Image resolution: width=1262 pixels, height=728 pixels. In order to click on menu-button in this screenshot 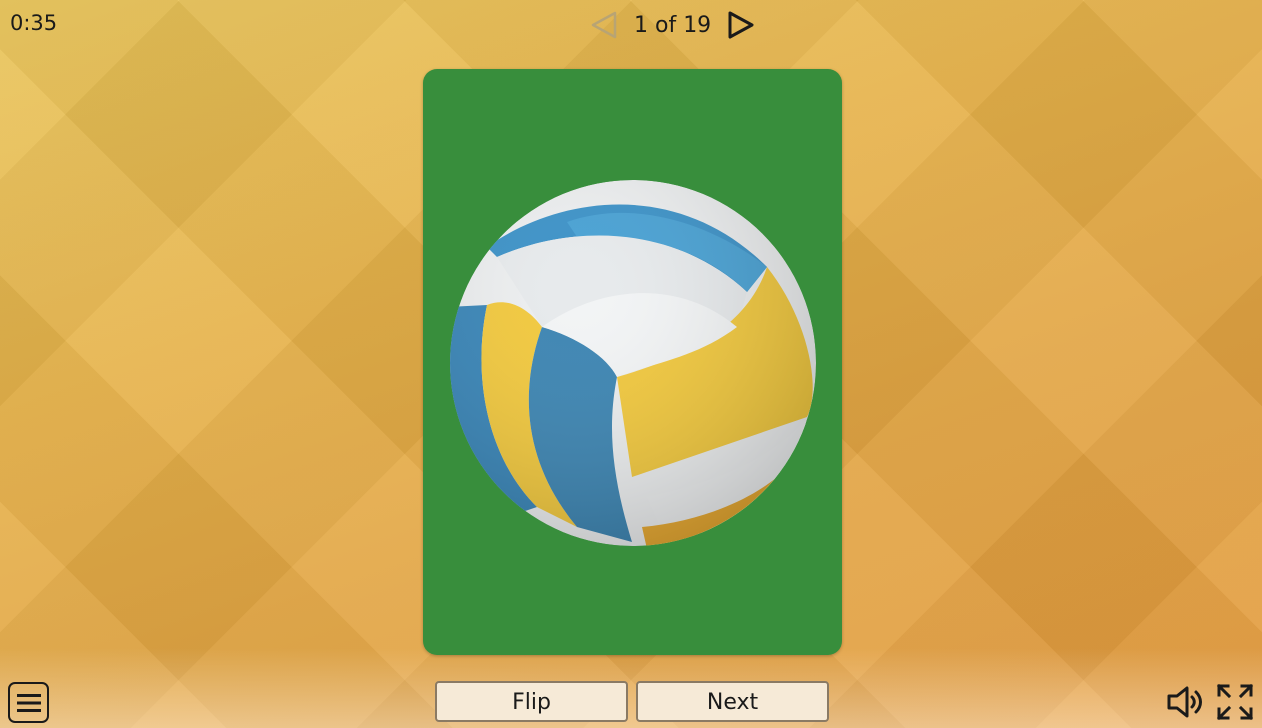, I will do `click(28, 702)`.